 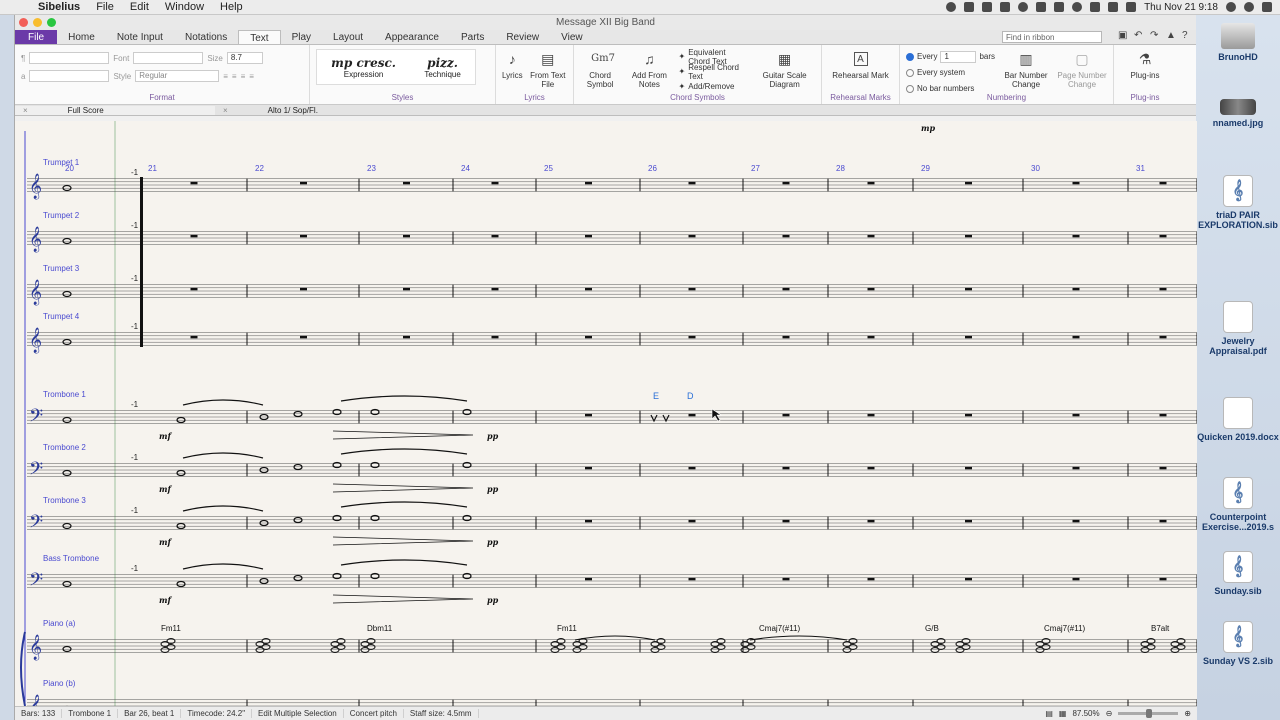 What do you see at coordinates (1249, 7) in the screenshot?
I see `siri-icon` at bounding box center [1249, 7].